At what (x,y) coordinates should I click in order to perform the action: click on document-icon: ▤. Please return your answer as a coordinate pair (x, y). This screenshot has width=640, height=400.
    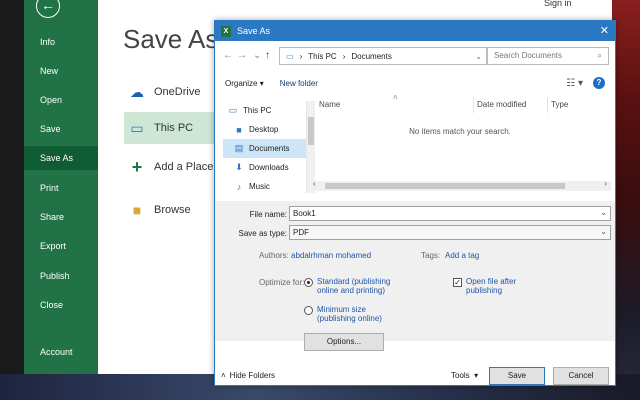
    Looking at the image, I should click on (239, 148).